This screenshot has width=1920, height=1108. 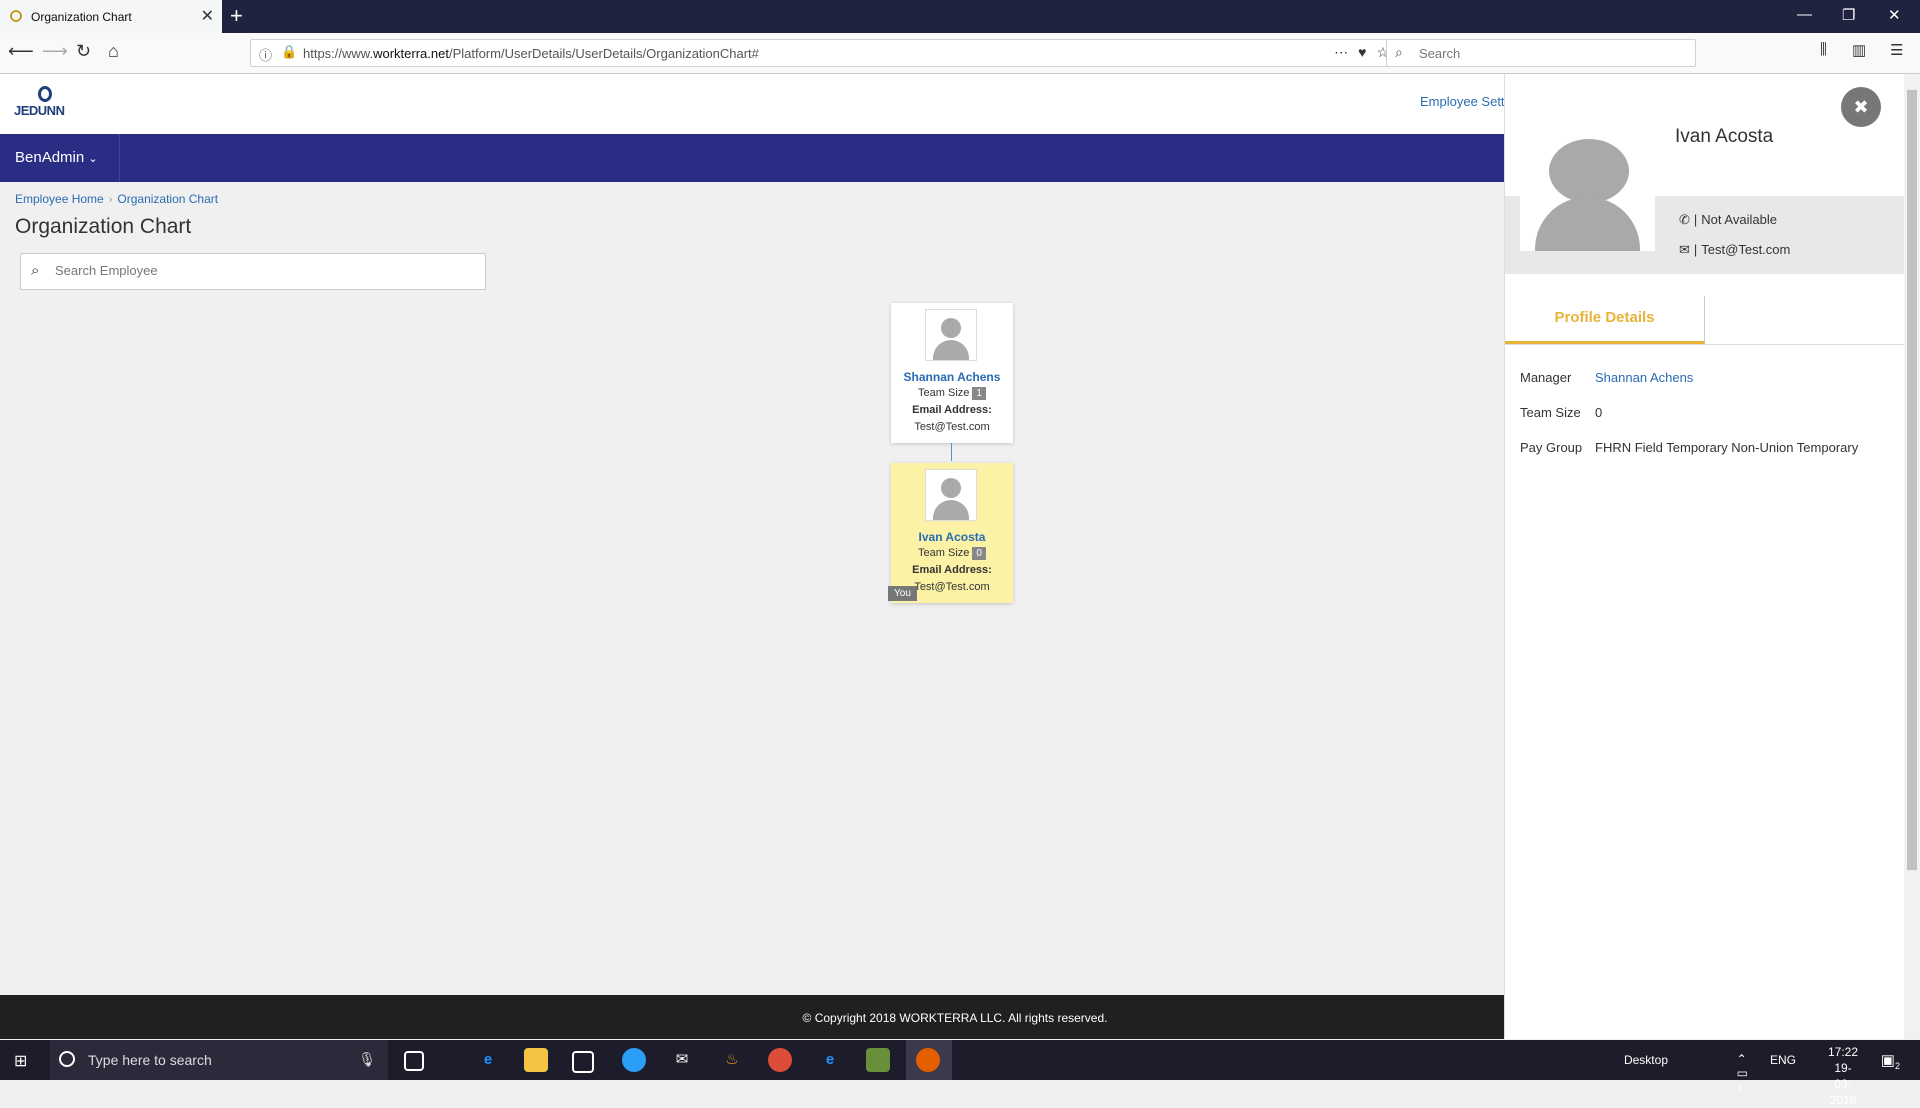 What do you see at coordinates (830, 1060) in the screenshot?
I see `internet-explorer-icon: e` at bounding box center [830, 1060].